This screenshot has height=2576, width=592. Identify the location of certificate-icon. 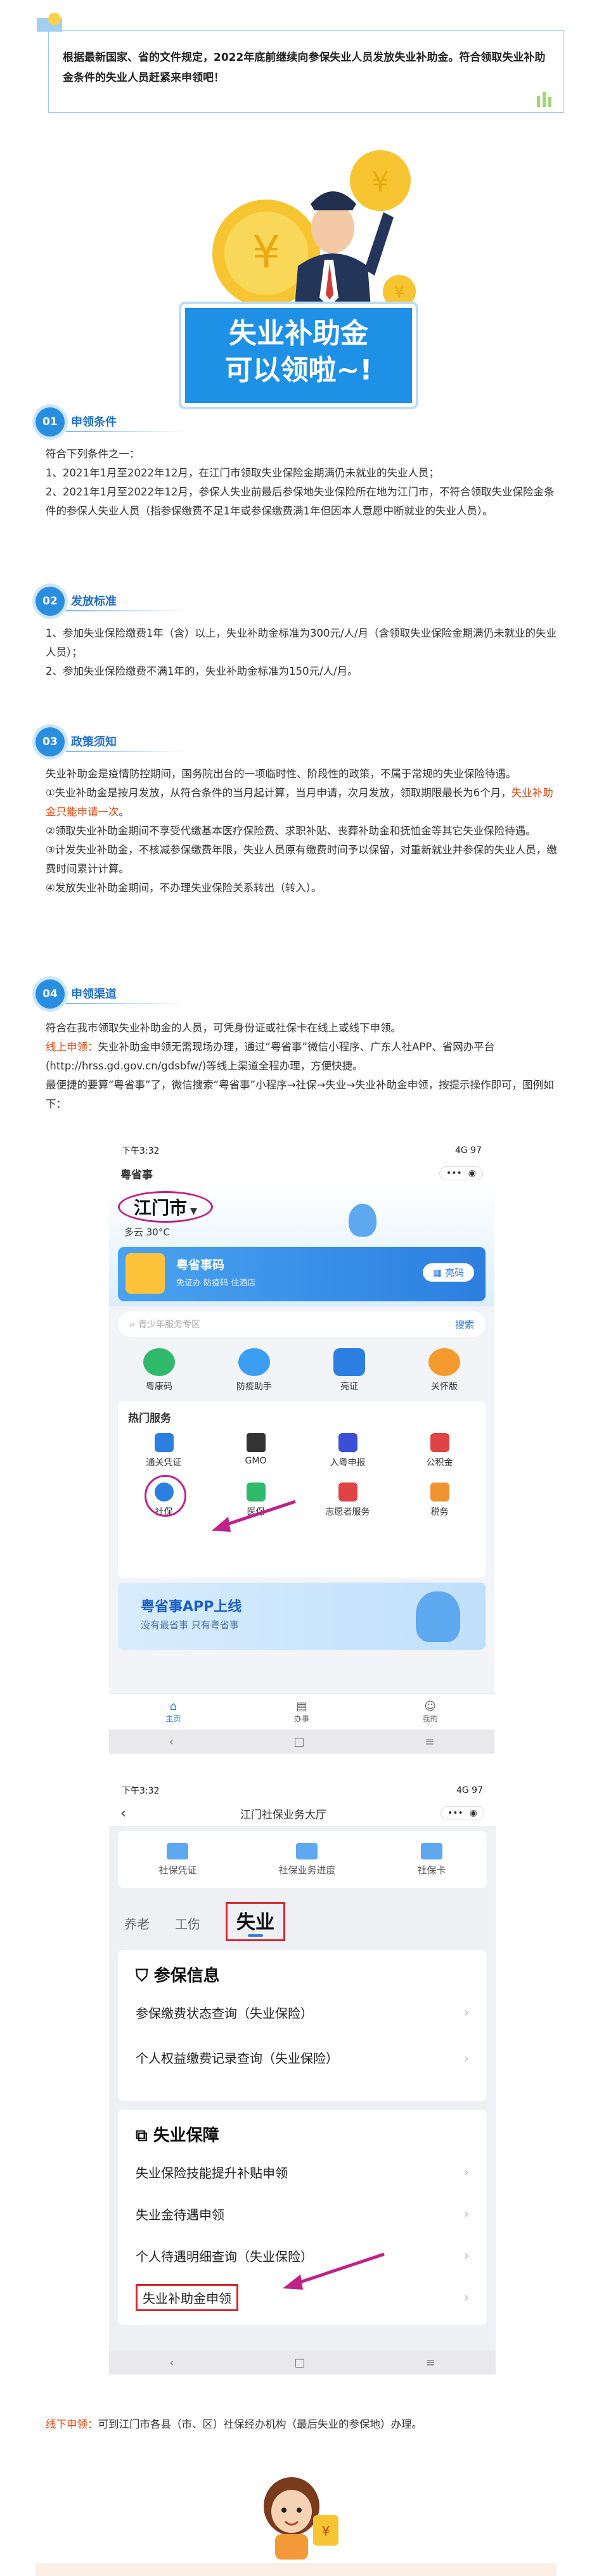
(178, 1850).